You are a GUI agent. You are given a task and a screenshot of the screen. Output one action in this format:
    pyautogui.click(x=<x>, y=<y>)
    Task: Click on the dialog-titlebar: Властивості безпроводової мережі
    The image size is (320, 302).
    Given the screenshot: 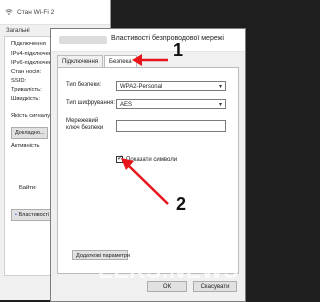 What is the action you would take?
    pyautogui.click(x=148, y=40)
    